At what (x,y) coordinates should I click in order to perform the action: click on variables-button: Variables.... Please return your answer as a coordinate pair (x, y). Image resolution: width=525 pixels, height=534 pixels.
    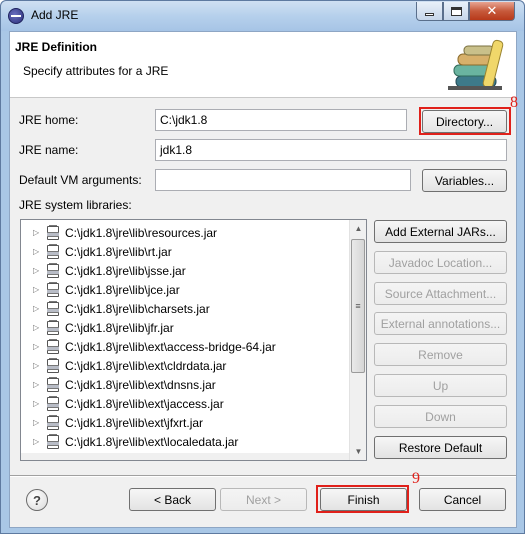
    Looking at the image, I should click on (464, 180).